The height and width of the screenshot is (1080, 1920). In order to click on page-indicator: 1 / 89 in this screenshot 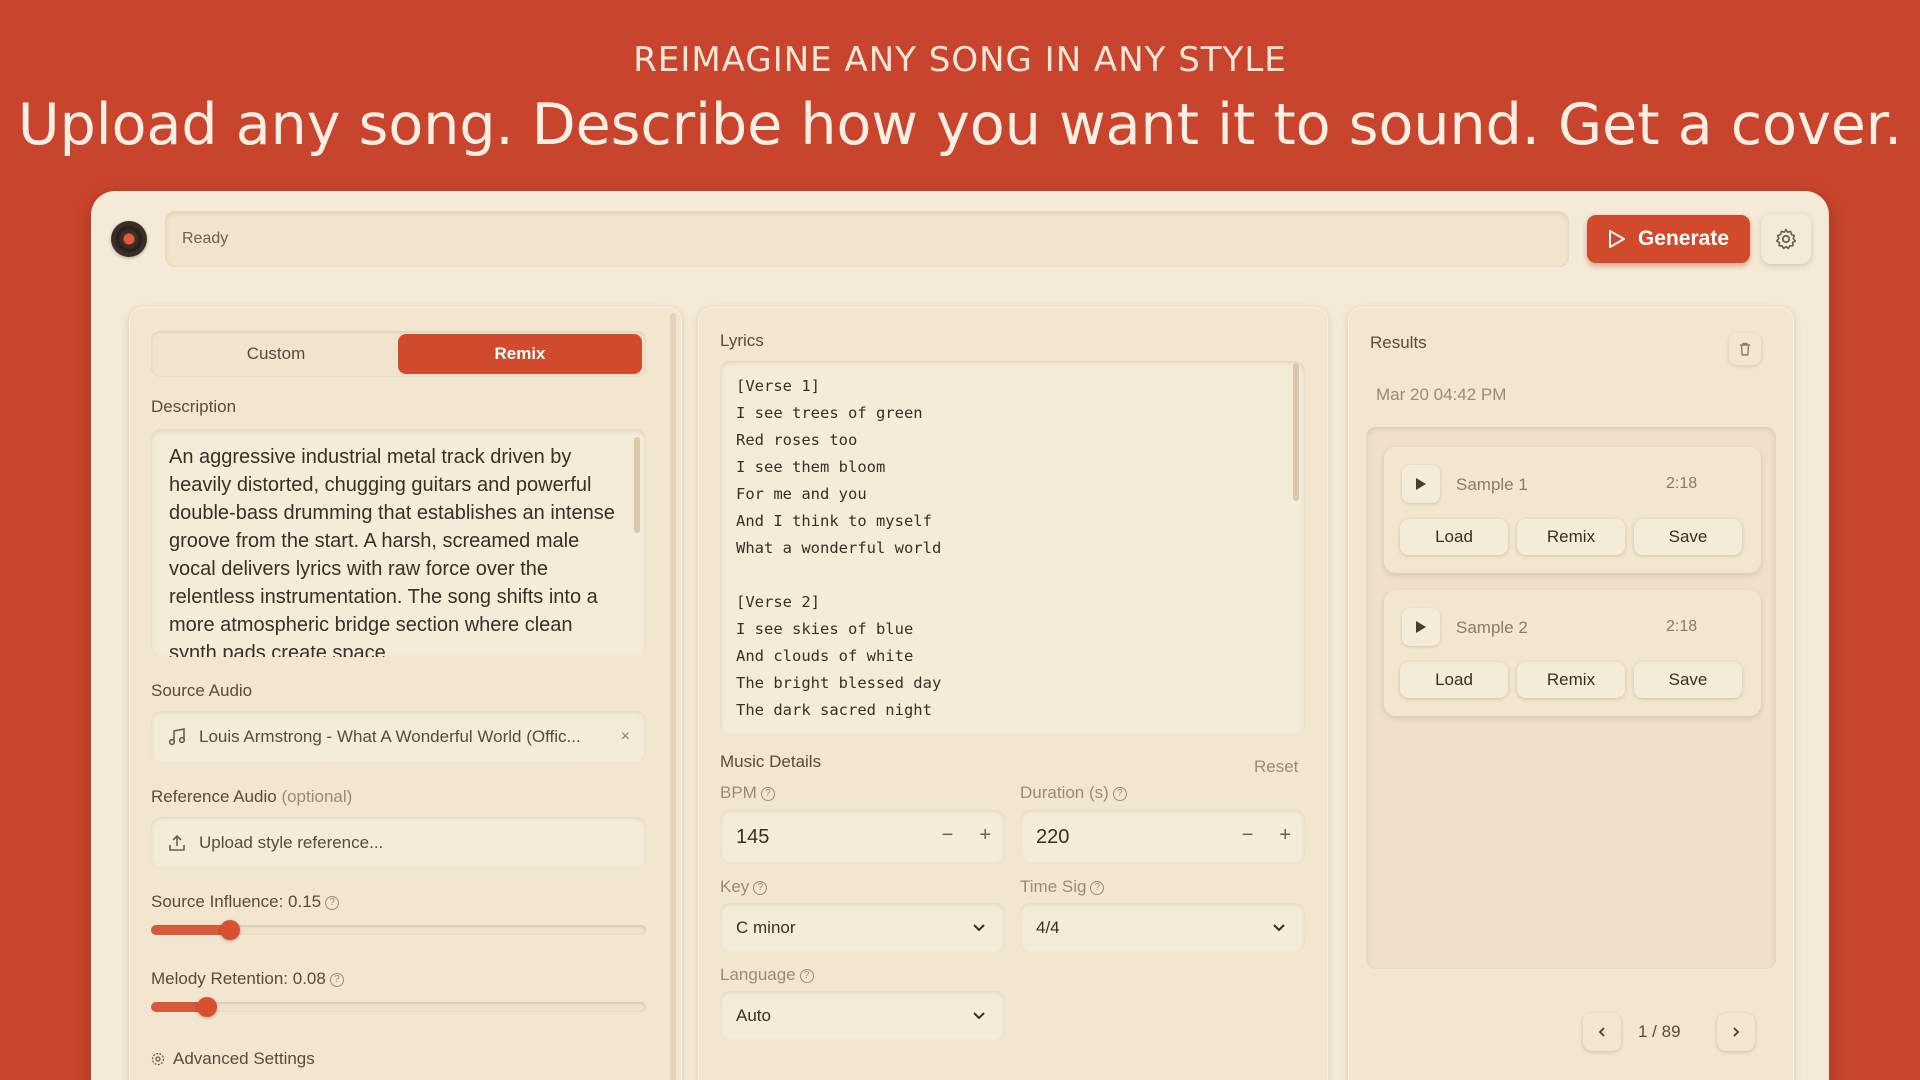, I will do `click(1659, 1031)`.